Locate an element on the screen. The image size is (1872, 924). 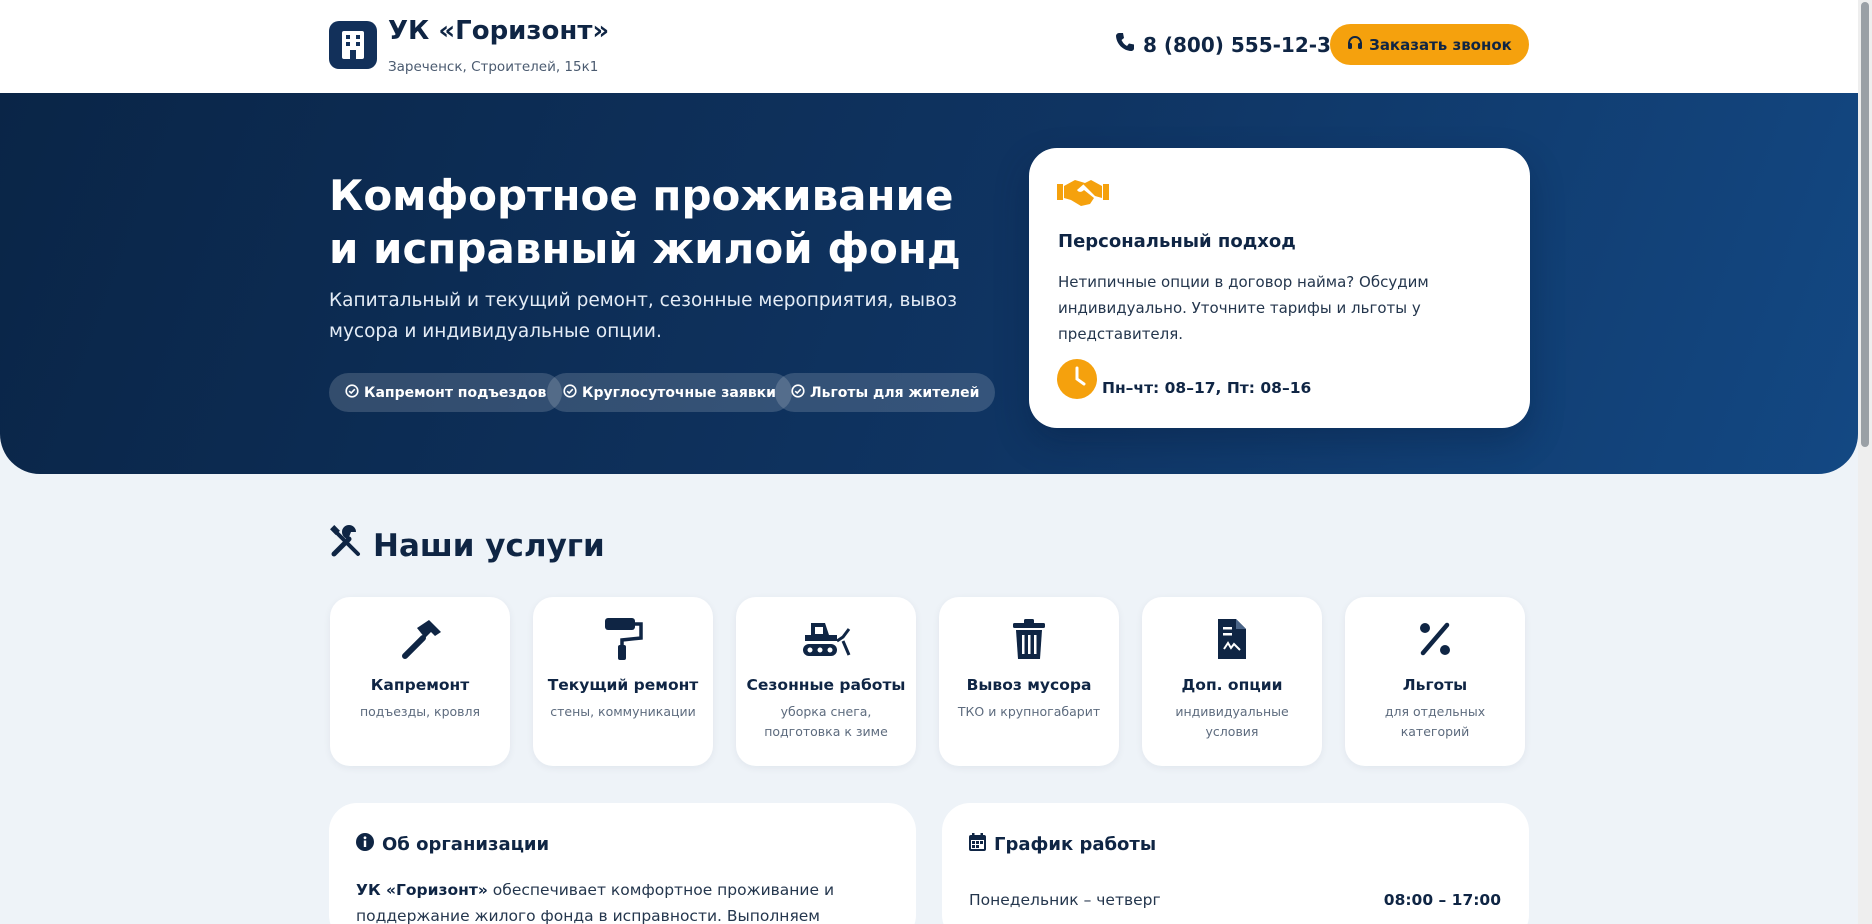
chip-capital-repair: Капремонт подъездов is located at coordinates (446, 392).